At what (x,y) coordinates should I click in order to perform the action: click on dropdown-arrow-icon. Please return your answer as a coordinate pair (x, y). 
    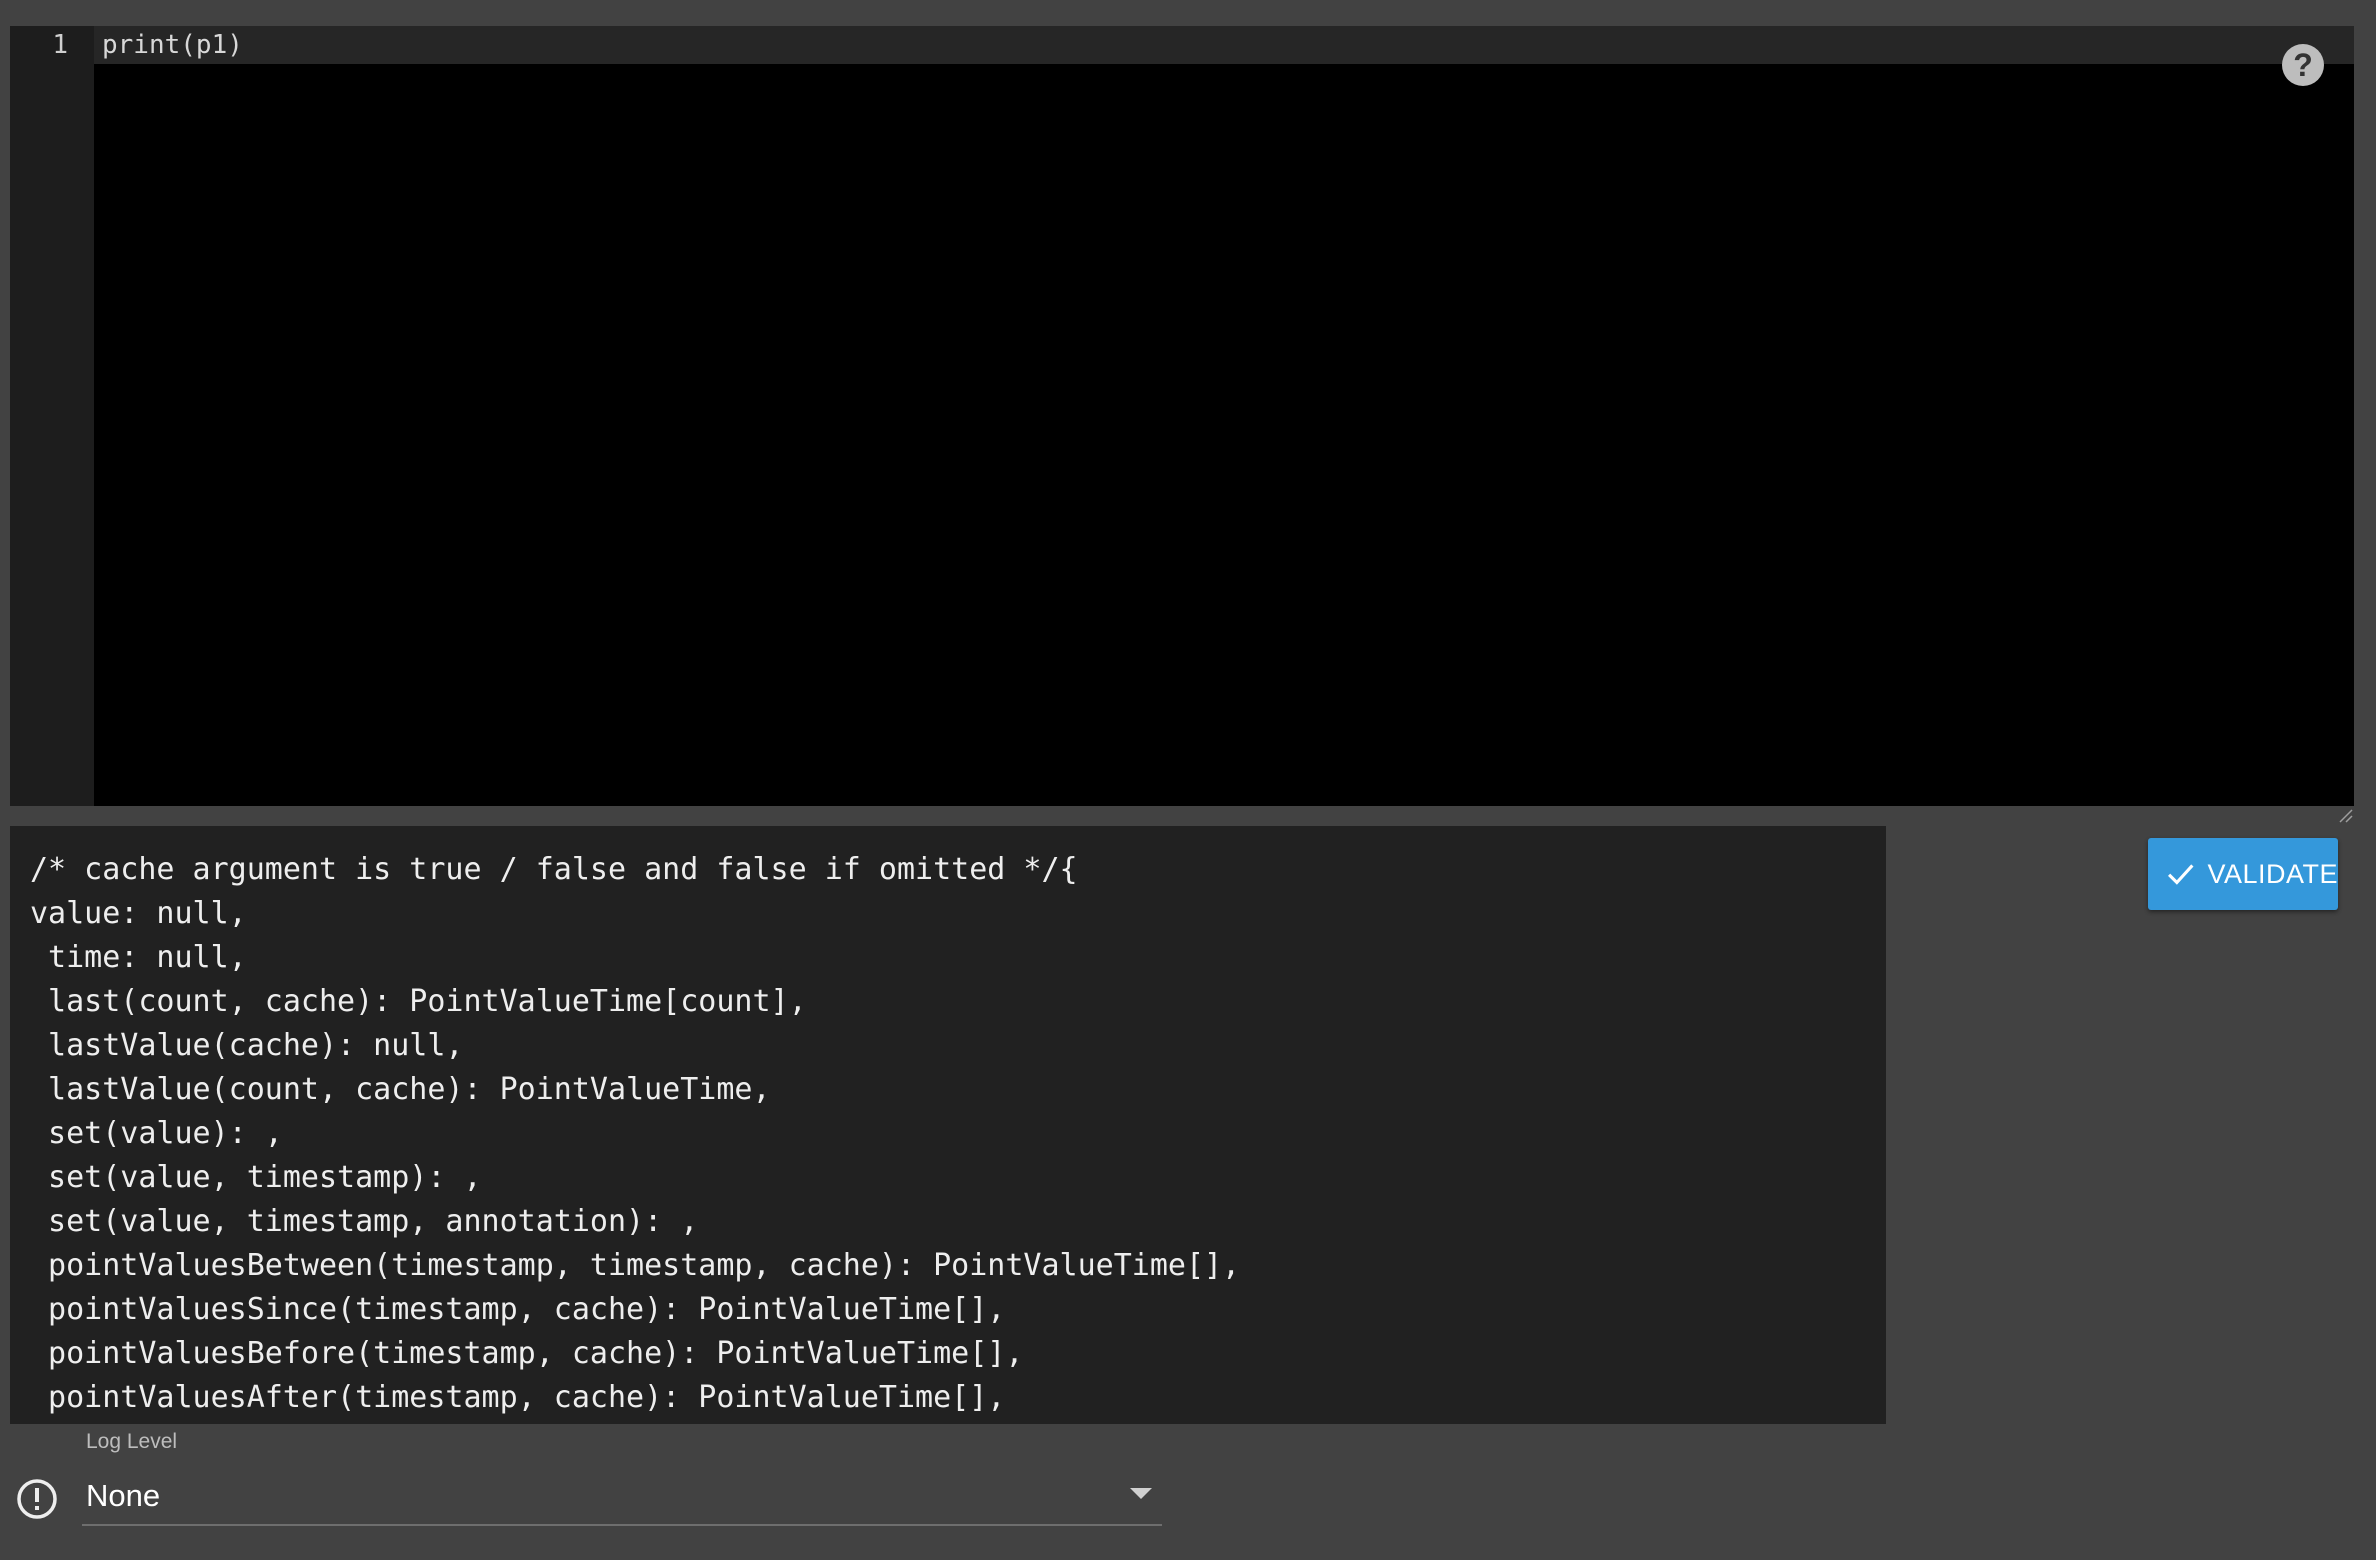
    Looking at the image, I should click on (1141, 1493).